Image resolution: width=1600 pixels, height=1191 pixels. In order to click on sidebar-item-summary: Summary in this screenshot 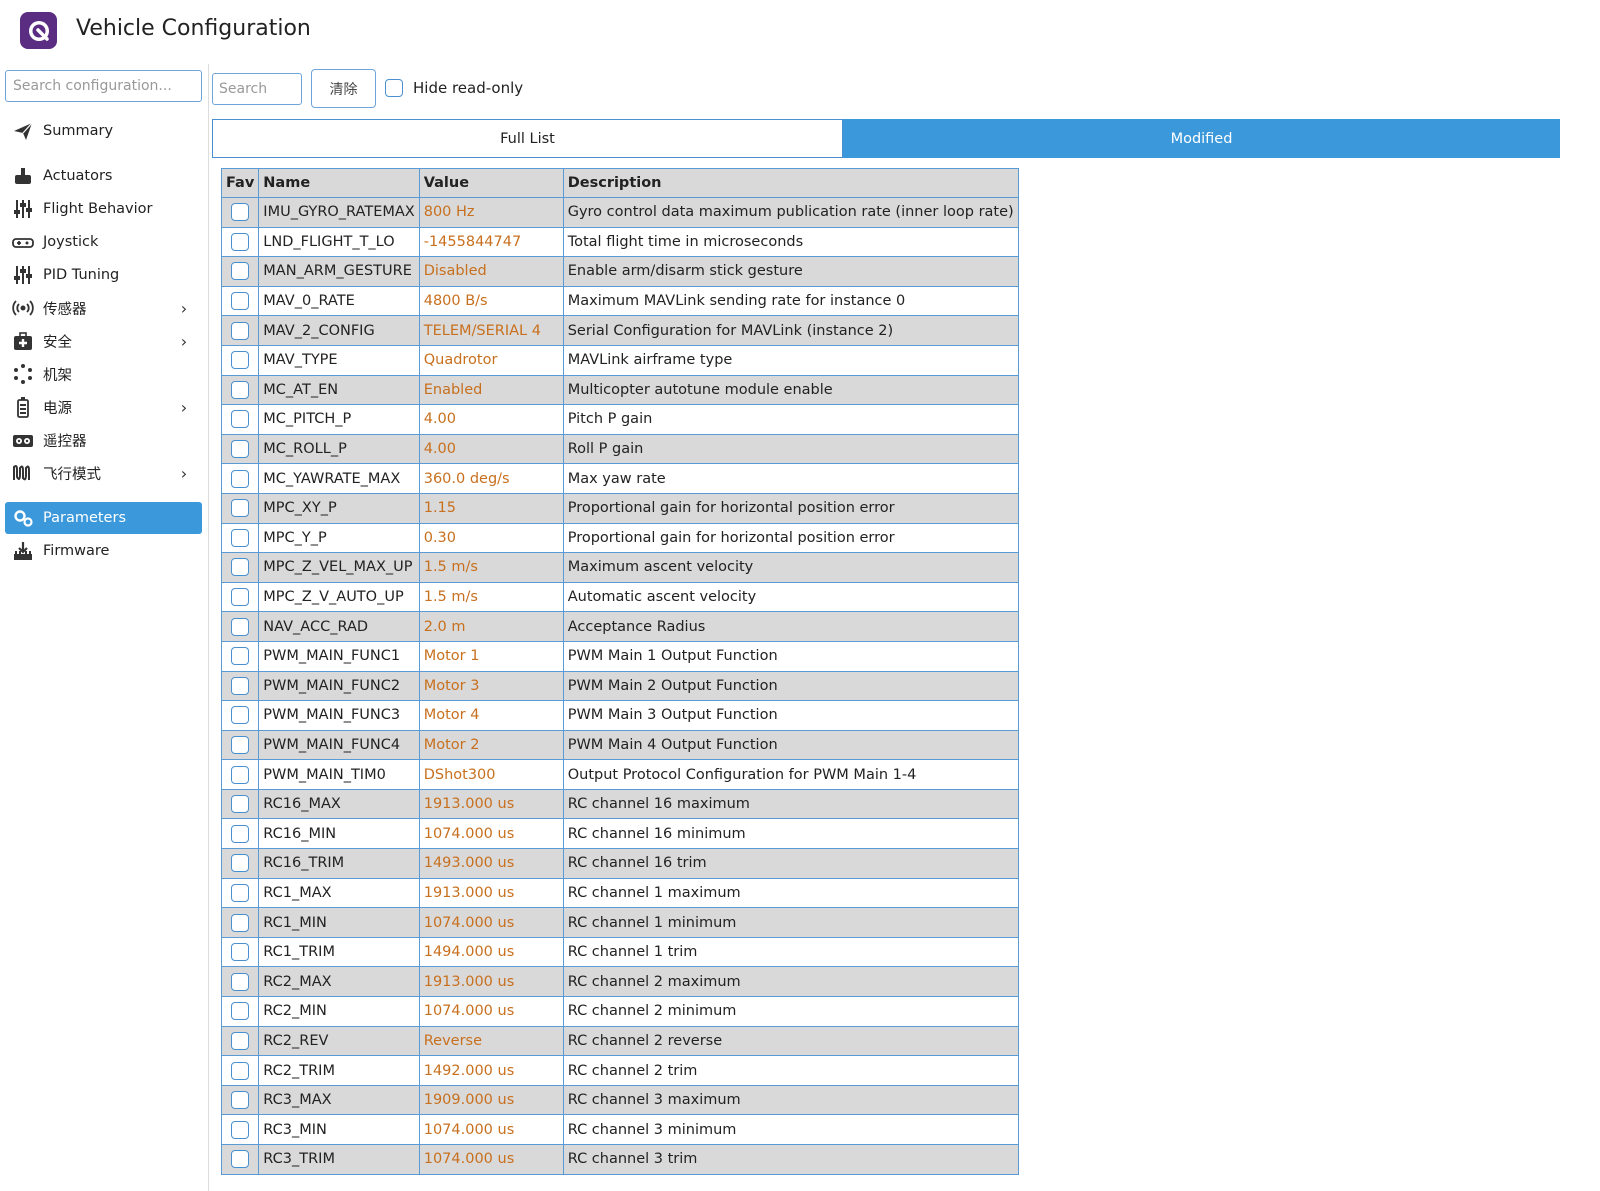, I will do `click(103, 131)`.